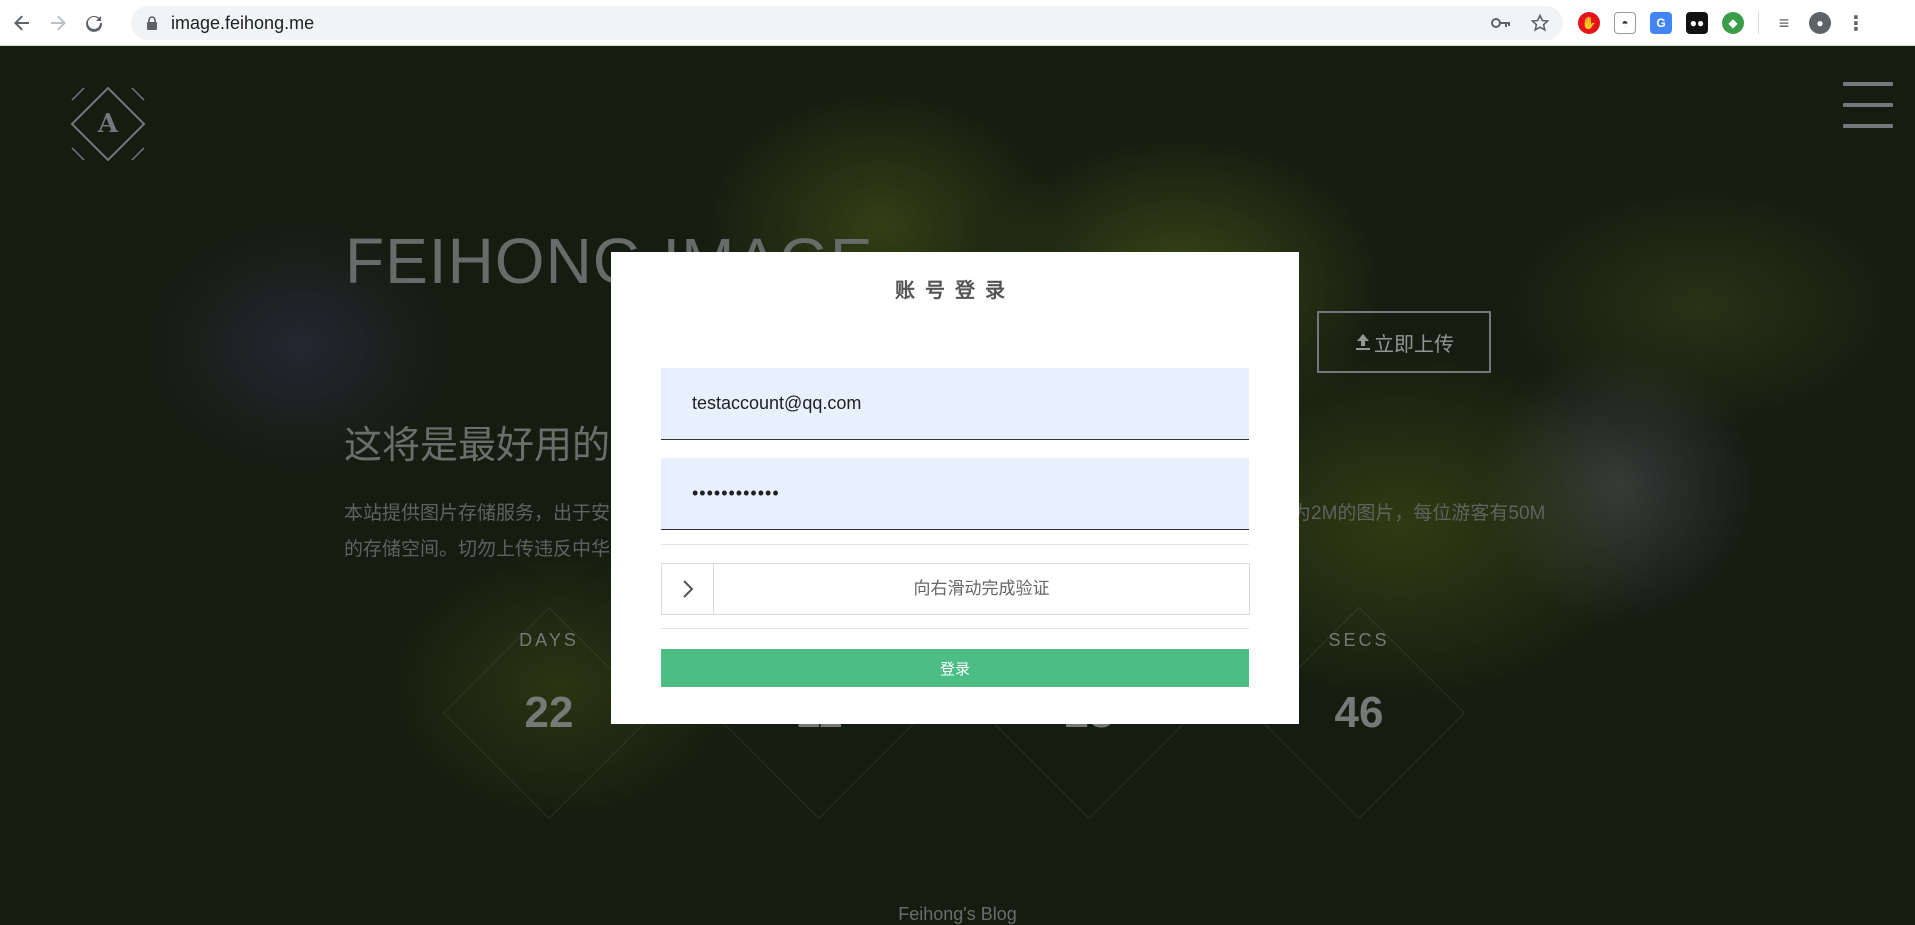 This screenshot has width=1915, height=925. I want to click on slider-handle, so click(688, 589).